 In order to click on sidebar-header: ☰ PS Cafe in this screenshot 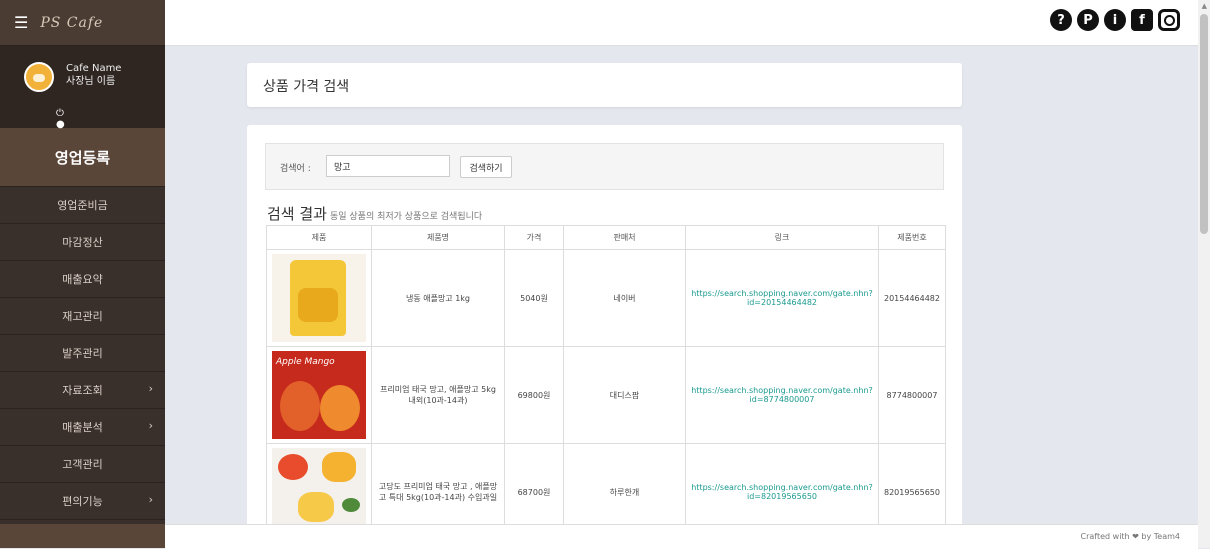, I will do `click(82, 23)`.